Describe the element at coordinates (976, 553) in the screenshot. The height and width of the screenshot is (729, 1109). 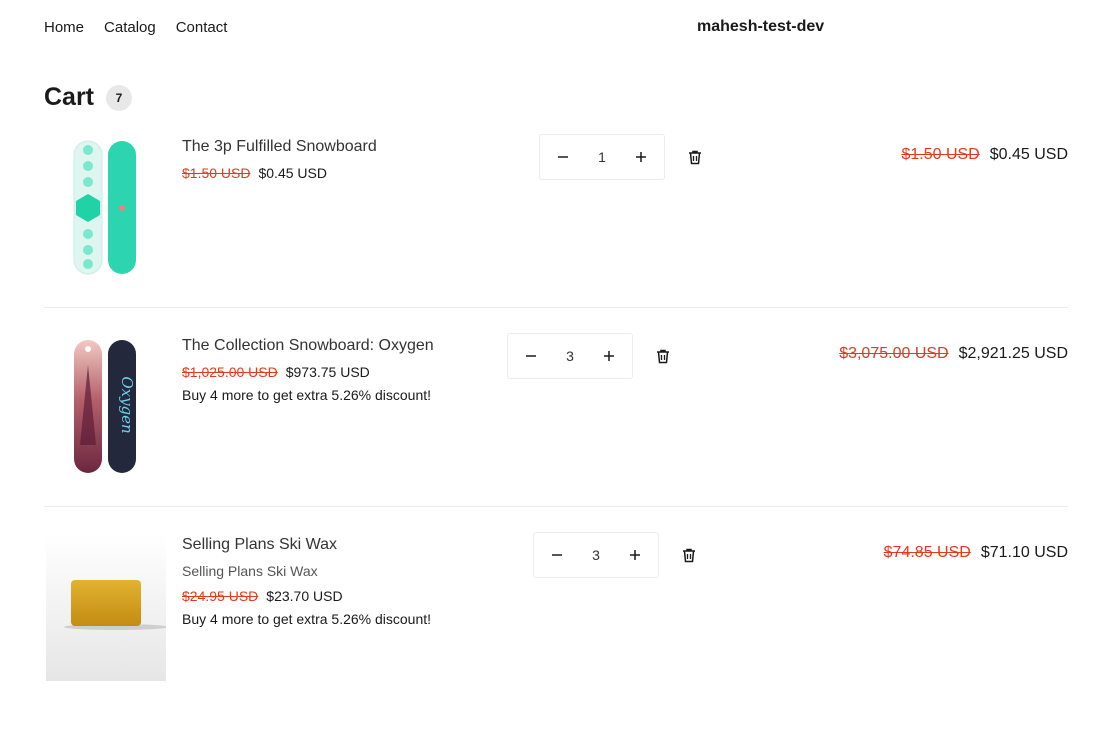
I see `line-total: $74.85 USD $71.10 USD` at that location.